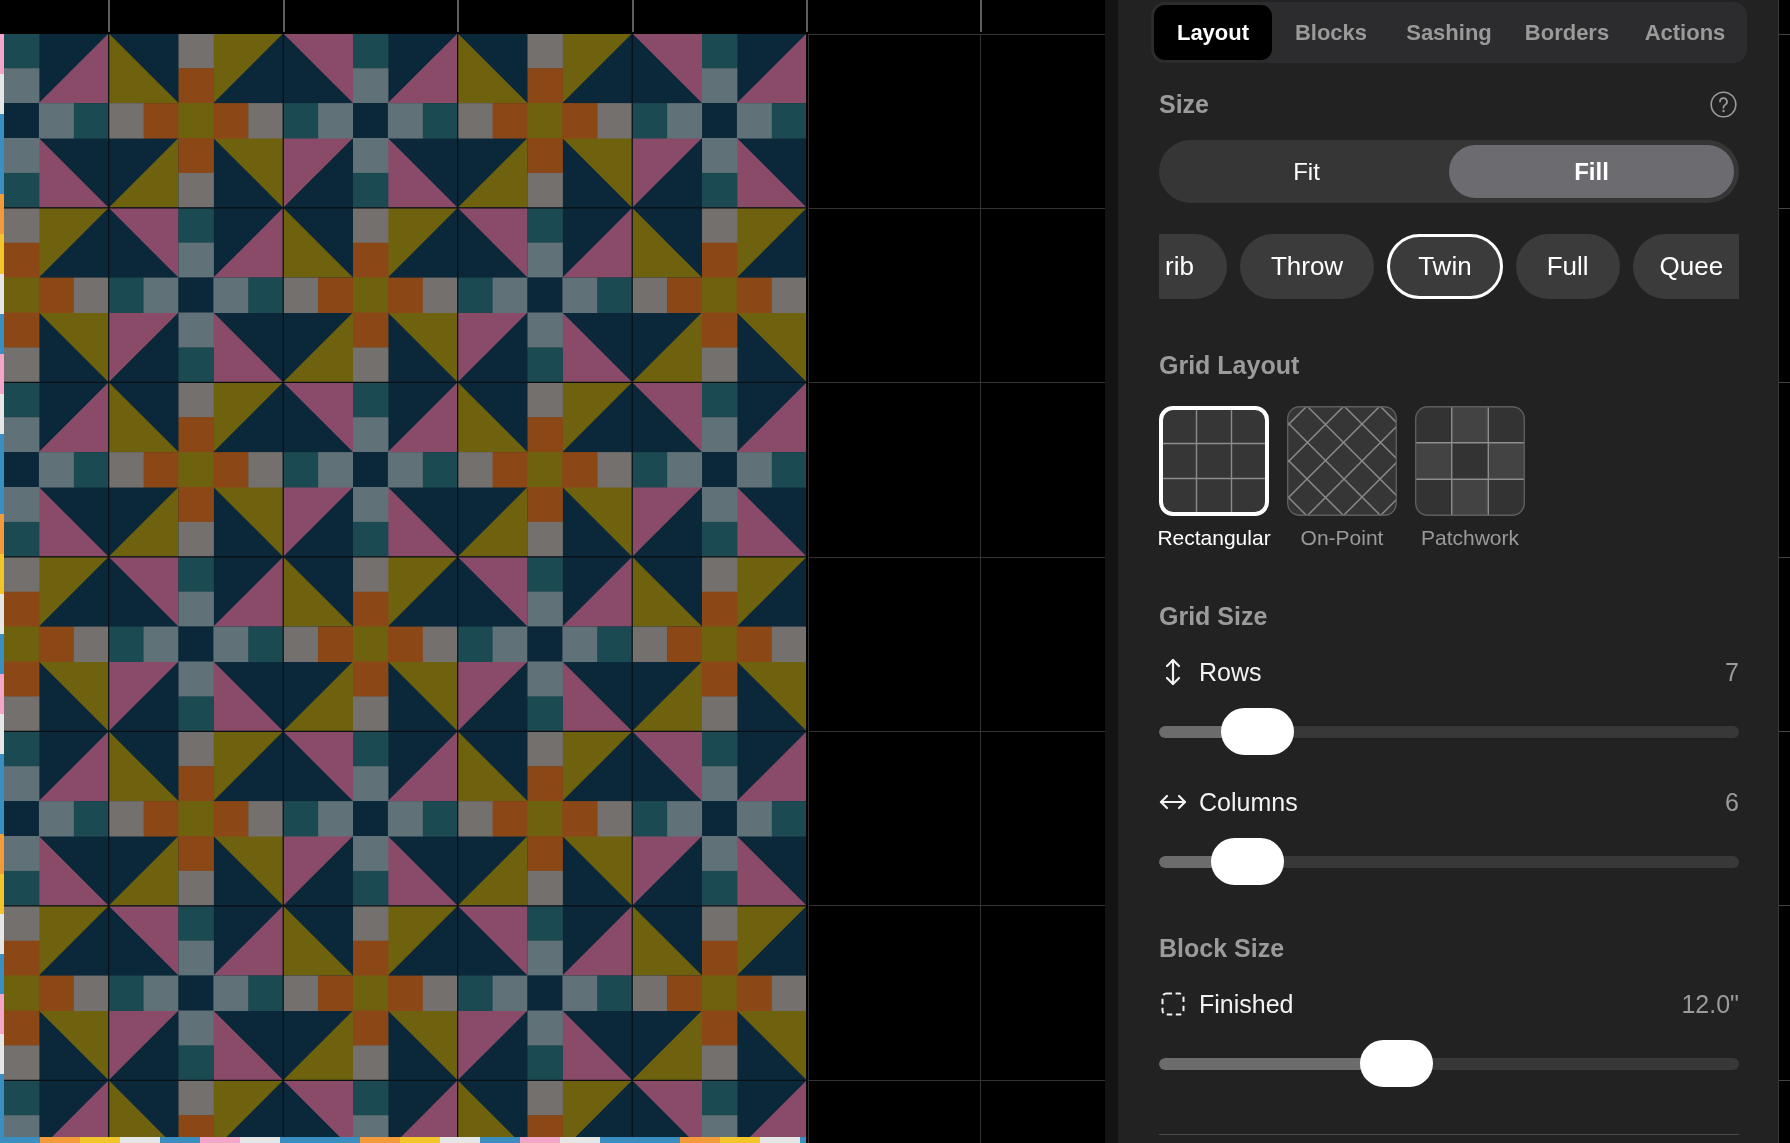 The image size is (1790, 1143). What do you see at coordinates (1685, 266) in the screenshot?
I see `size-preset-chip: Quee` at bounding box center [1685, 266].